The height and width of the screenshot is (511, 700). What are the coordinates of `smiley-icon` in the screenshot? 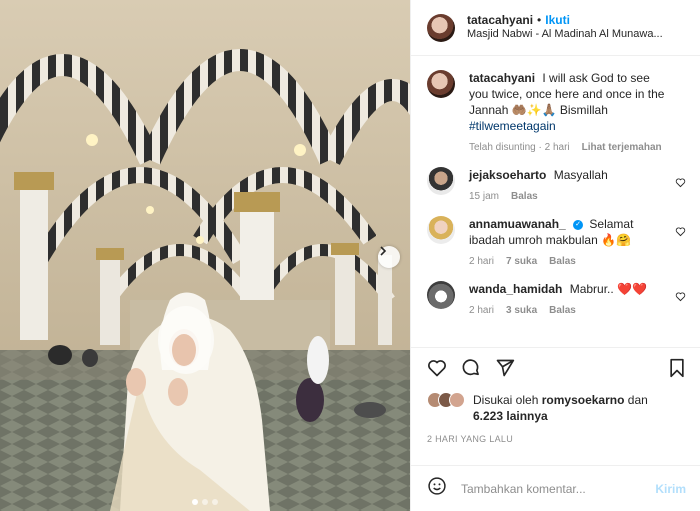 It's located at (437, 486).